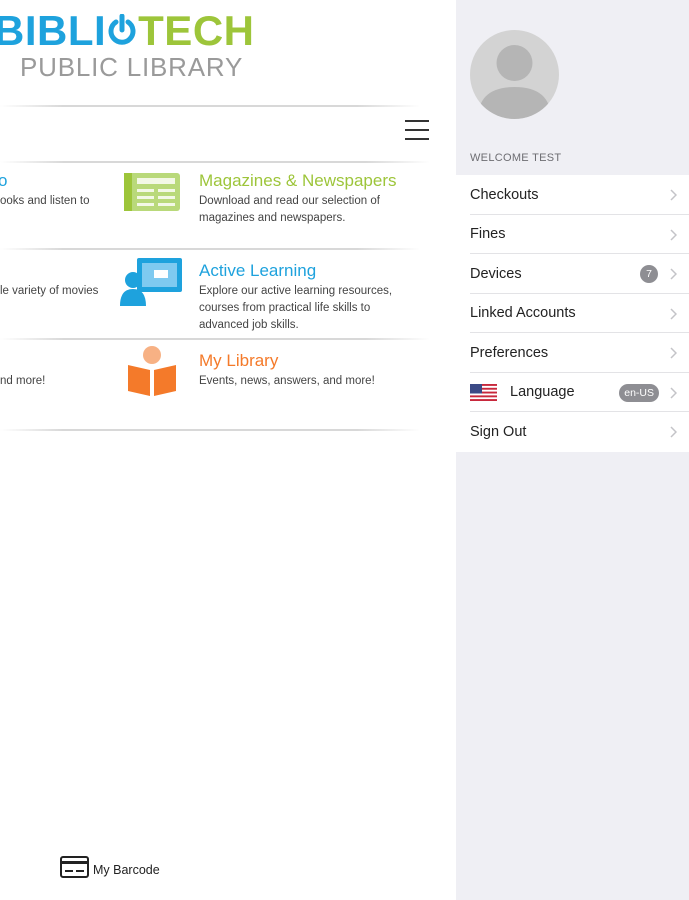 This screenshot has width=689, height=900. I want to click on barcode-card-icon, so click(74, 869).